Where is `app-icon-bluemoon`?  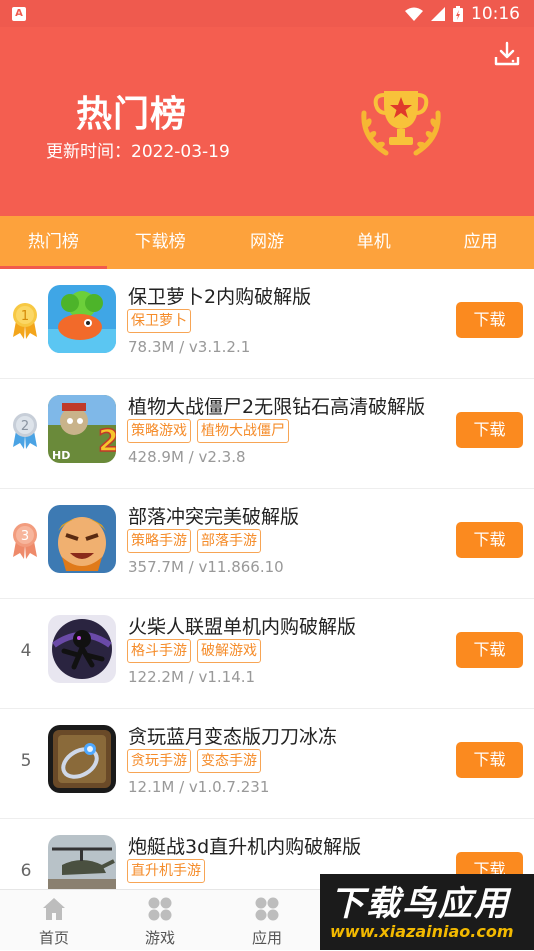 app-icon-bluemoon is located at coordinates (82, 759).